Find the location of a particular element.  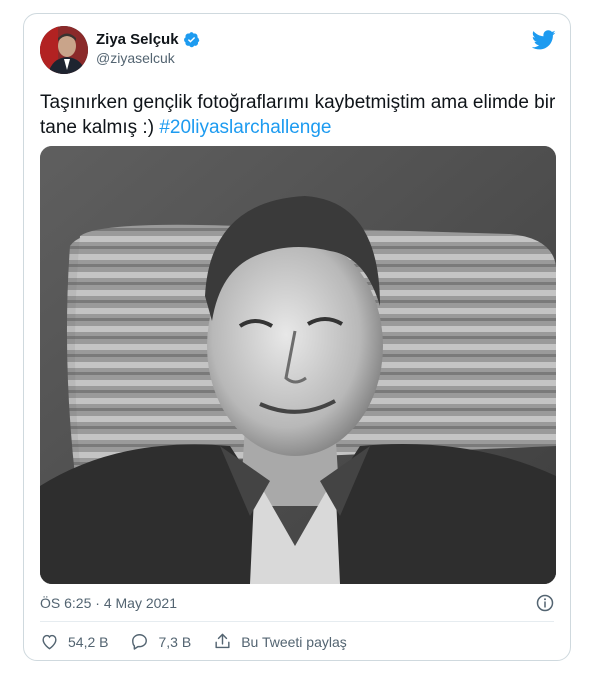

avatar-image is located at coordinates (64, 50).